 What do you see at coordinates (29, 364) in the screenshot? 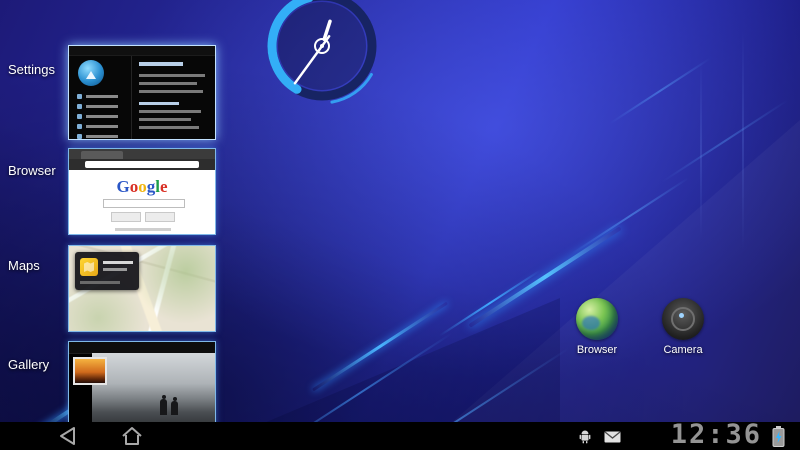
I see `recent-app-label-gallery: Gallery` at bounding box center [29, 364].